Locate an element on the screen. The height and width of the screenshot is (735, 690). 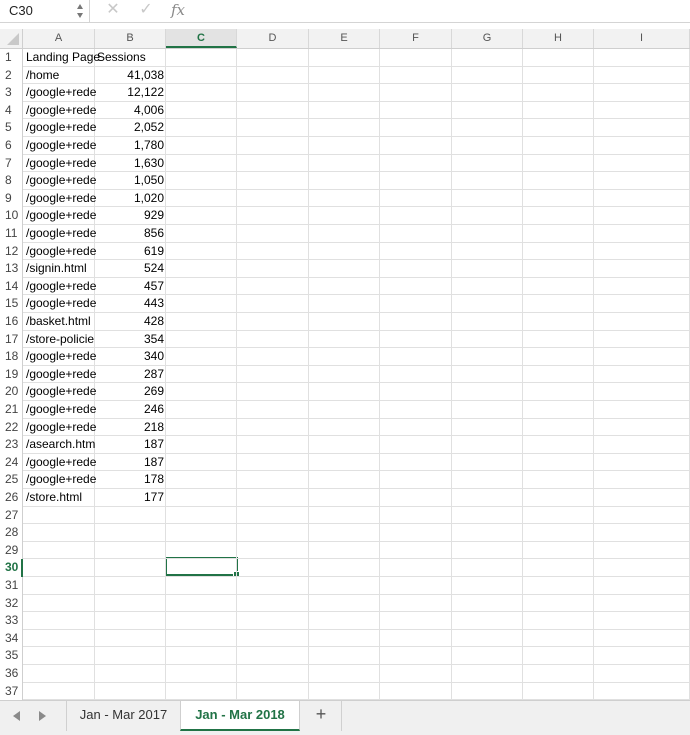
cell-a22: /google+rede is located at coordinates (61, 428).